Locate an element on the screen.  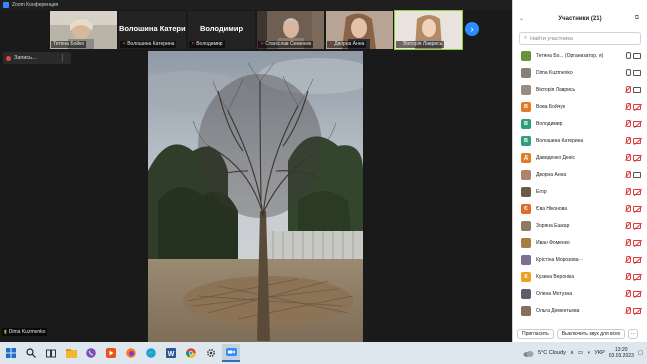
mute-all-button: Выключить звук для всех is located at coordinates (591, 334).